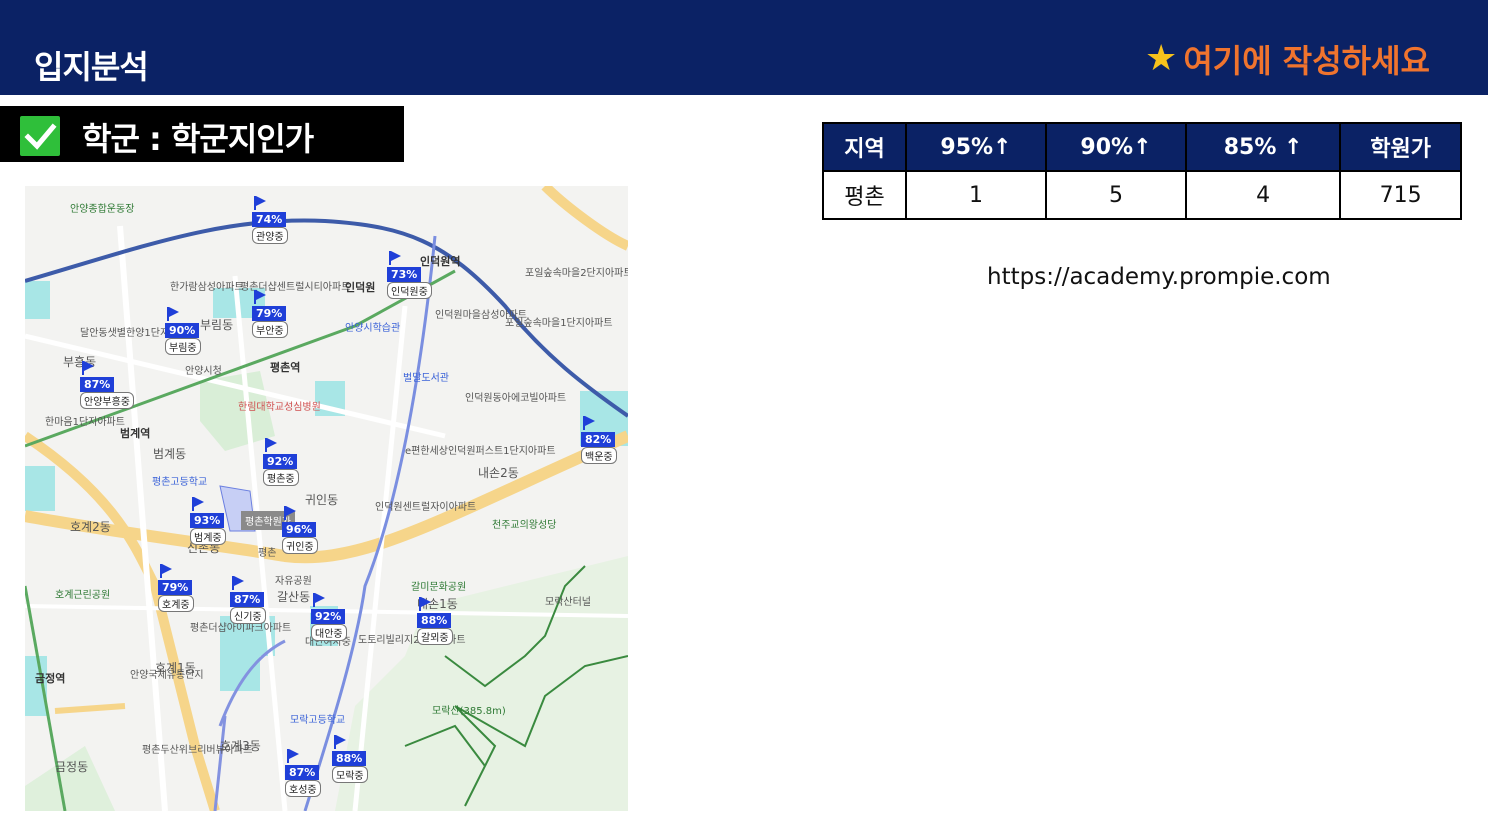  I want to click on school-name: 귀인중, so click(300, 545).